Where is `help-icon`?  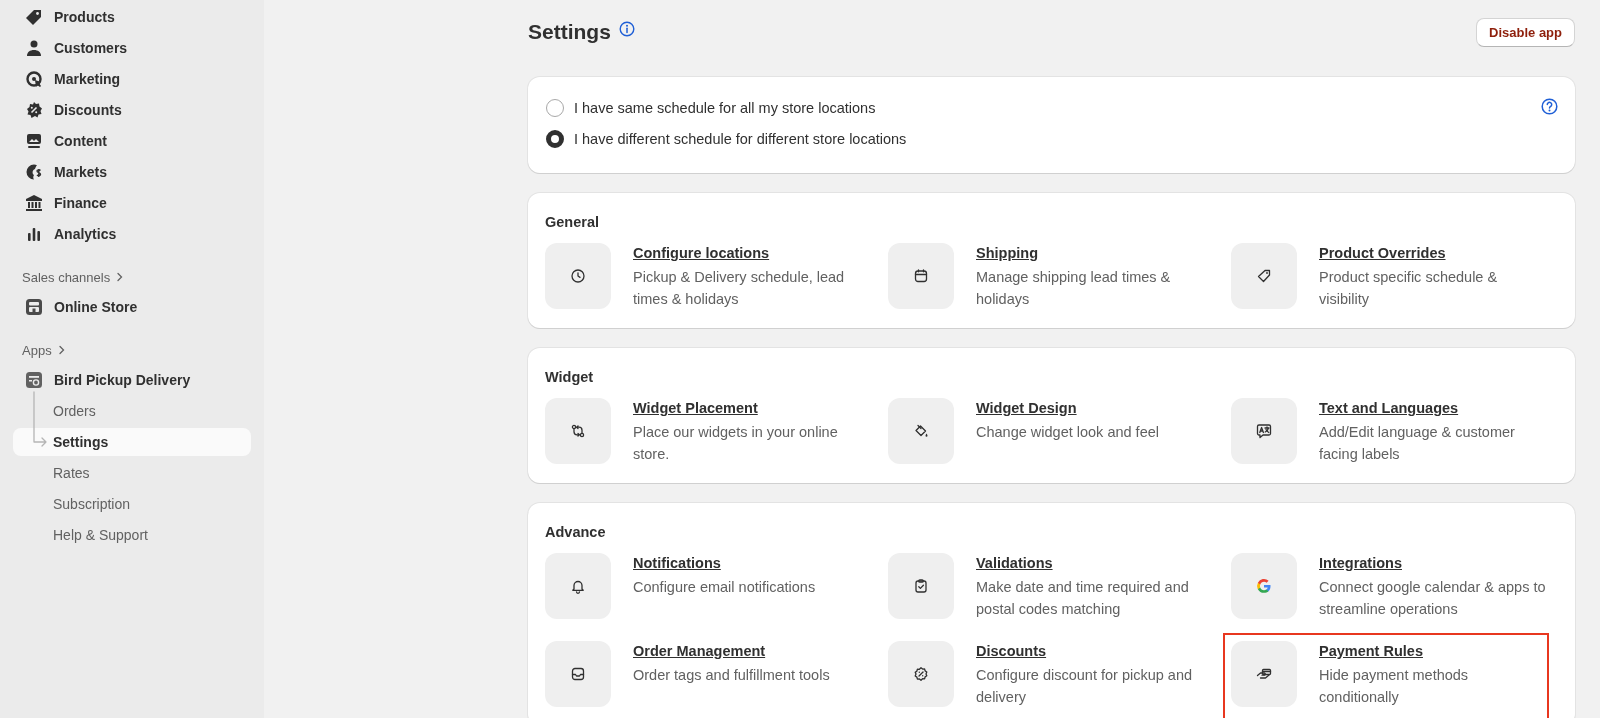
help-icon is located at coordinates (1549, 106).